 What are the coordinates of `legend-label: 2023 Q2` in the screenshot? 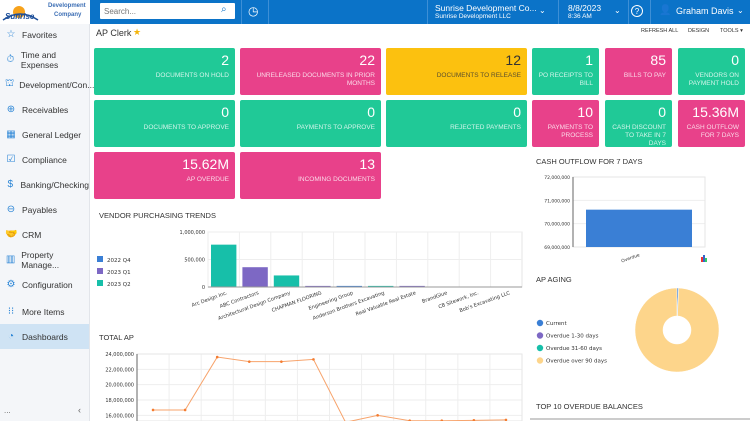 It's located at (119, 285).